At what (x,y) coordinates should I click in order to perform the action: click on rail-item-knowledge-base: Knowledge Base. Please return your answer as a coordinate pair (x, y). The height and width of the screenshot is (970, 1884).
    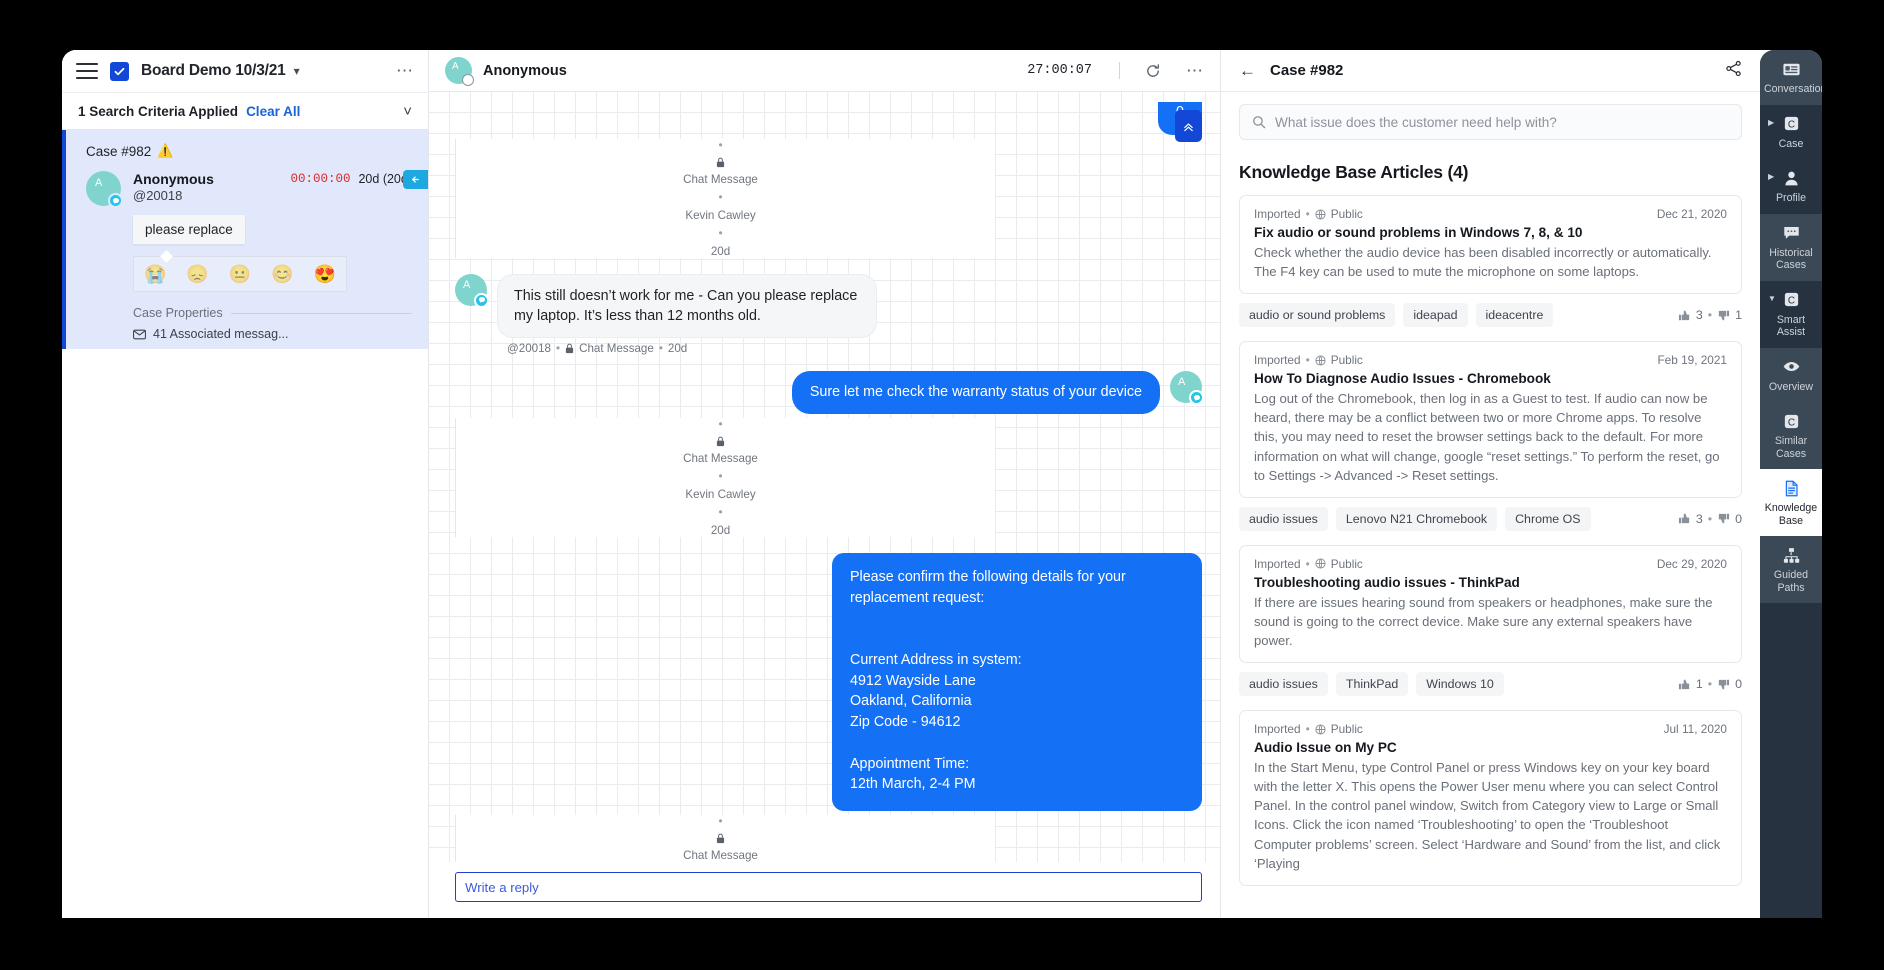
    Looking at the image, I should click on (1791, 502).